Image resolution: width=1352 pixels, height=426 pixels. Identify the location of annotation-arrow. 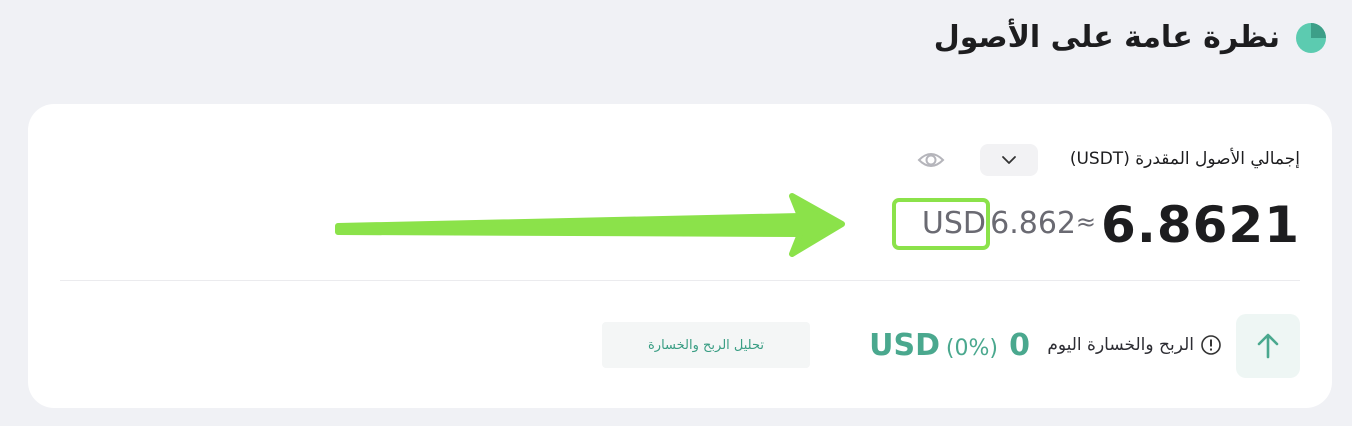
(590, 225).